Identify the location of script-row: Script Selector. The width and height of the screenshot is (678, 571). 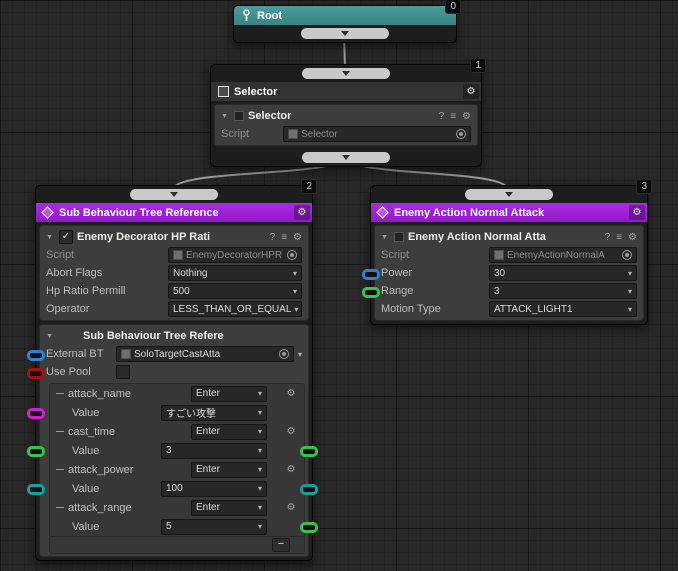
(346, 134).